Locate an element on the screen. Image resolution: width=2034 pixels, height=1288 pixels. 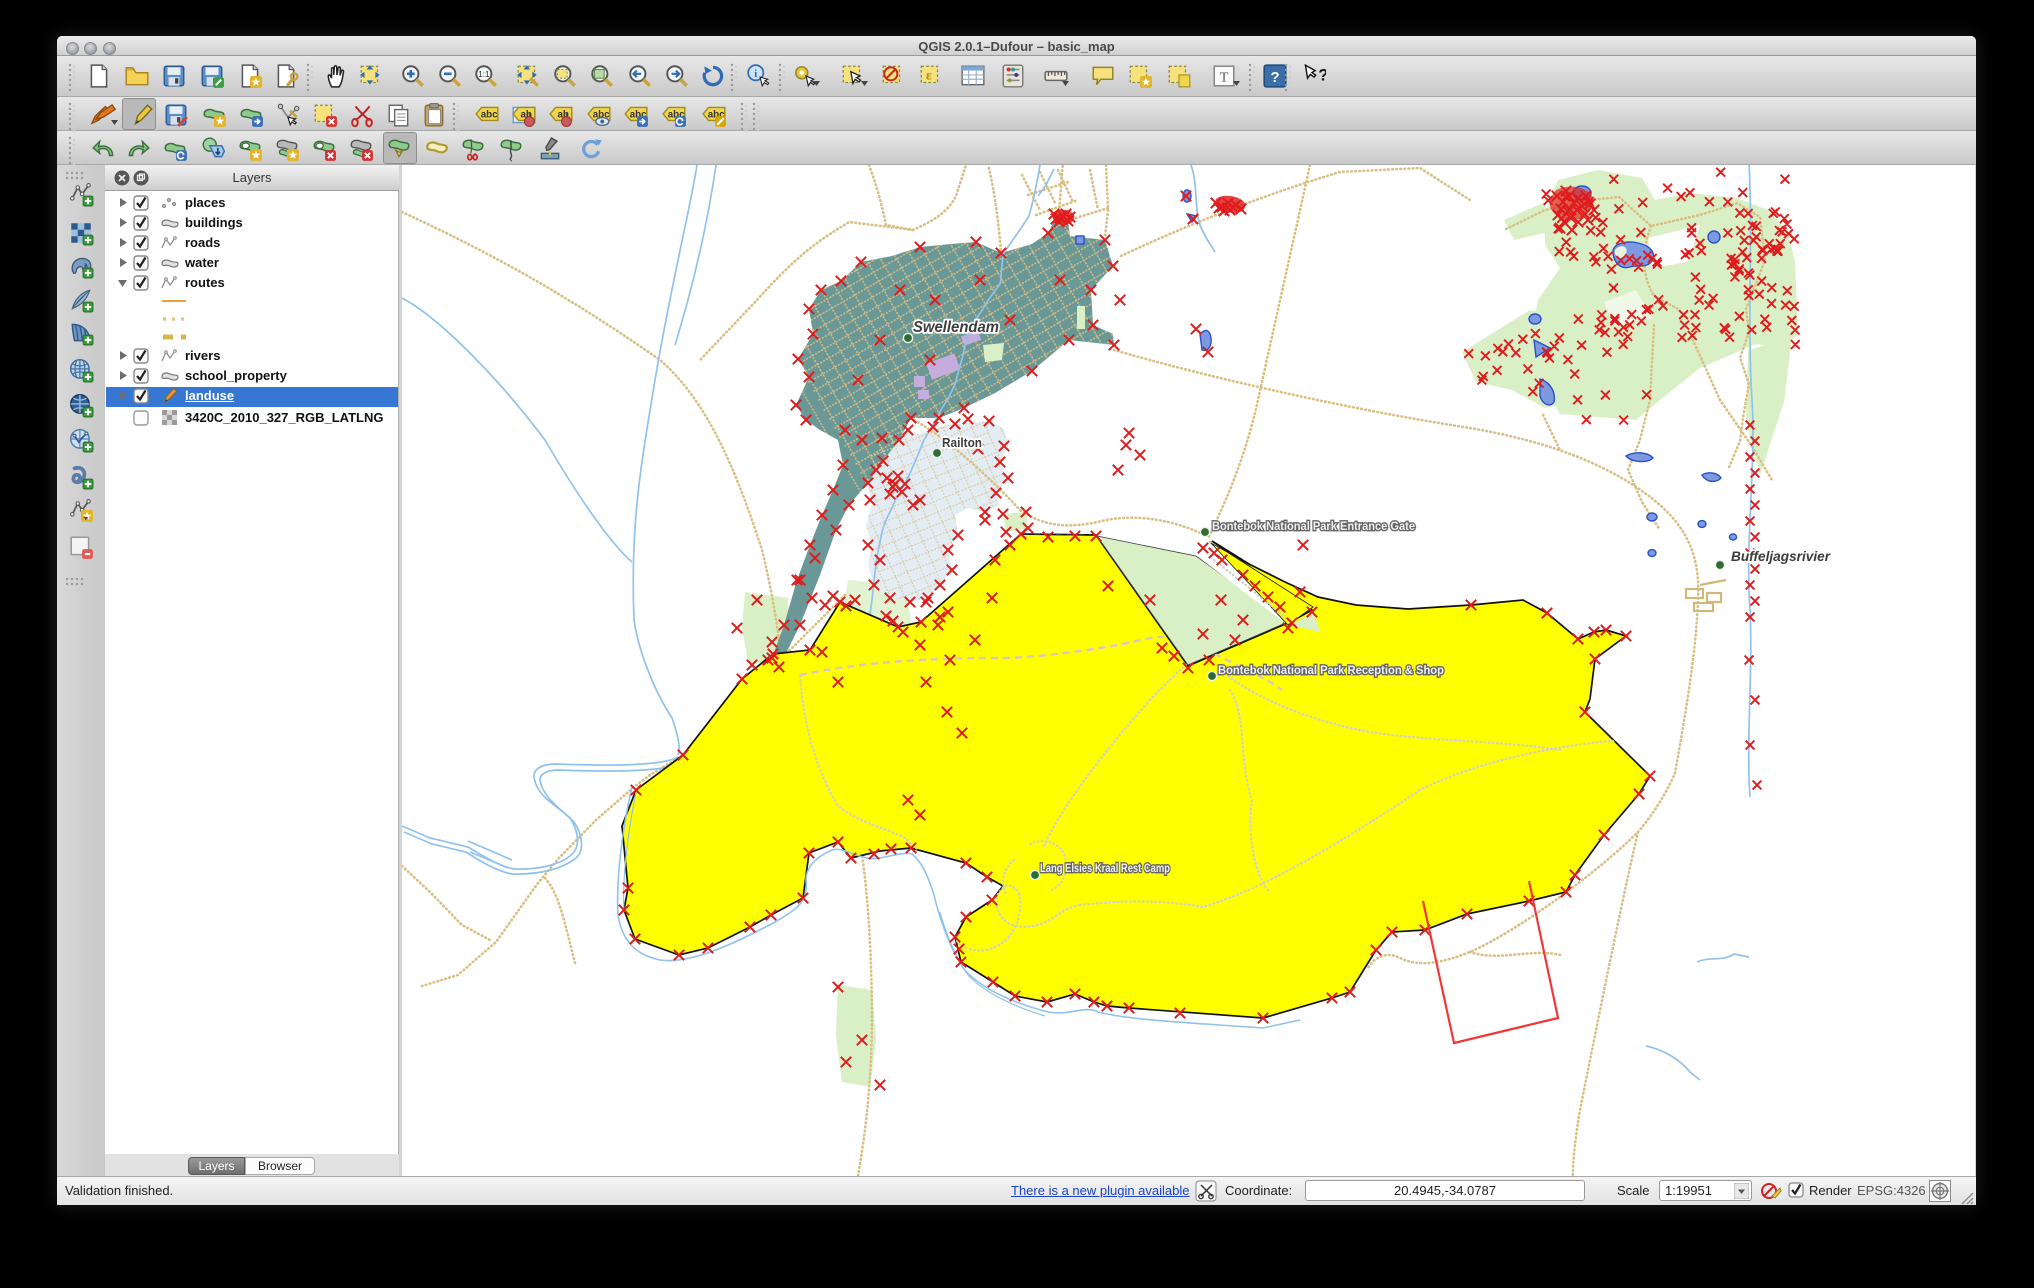
svg-text:Bontebok National Park Recepti: Bontebok National Park Reception & Shop is located at coordinates (1331, 670).